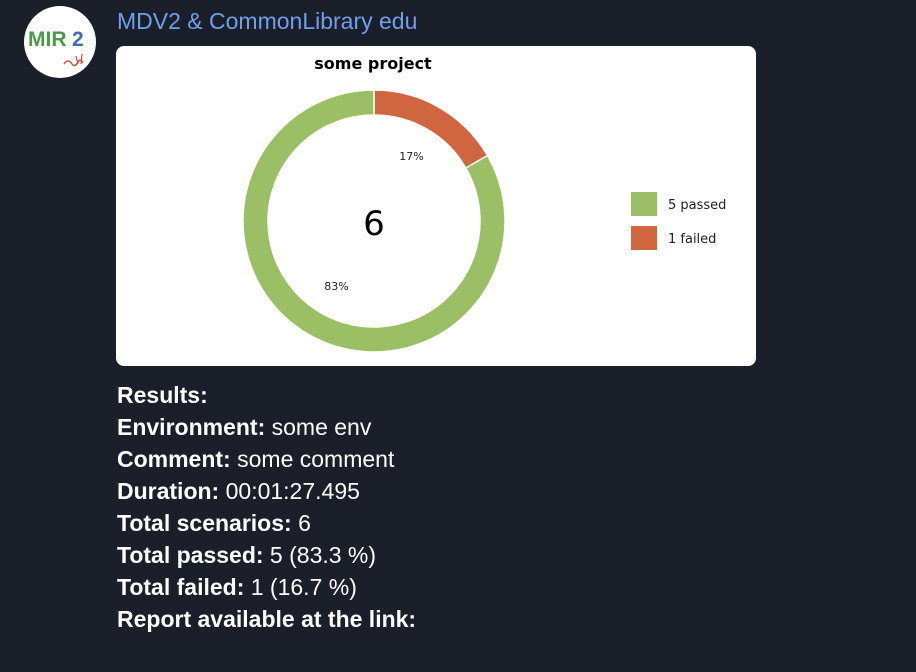 The height and width of the screenshot is (672, 916). Describe the element at coordinates (78, 39) in the screenshot. I see `avatar-logo-mark: 2` at that location.